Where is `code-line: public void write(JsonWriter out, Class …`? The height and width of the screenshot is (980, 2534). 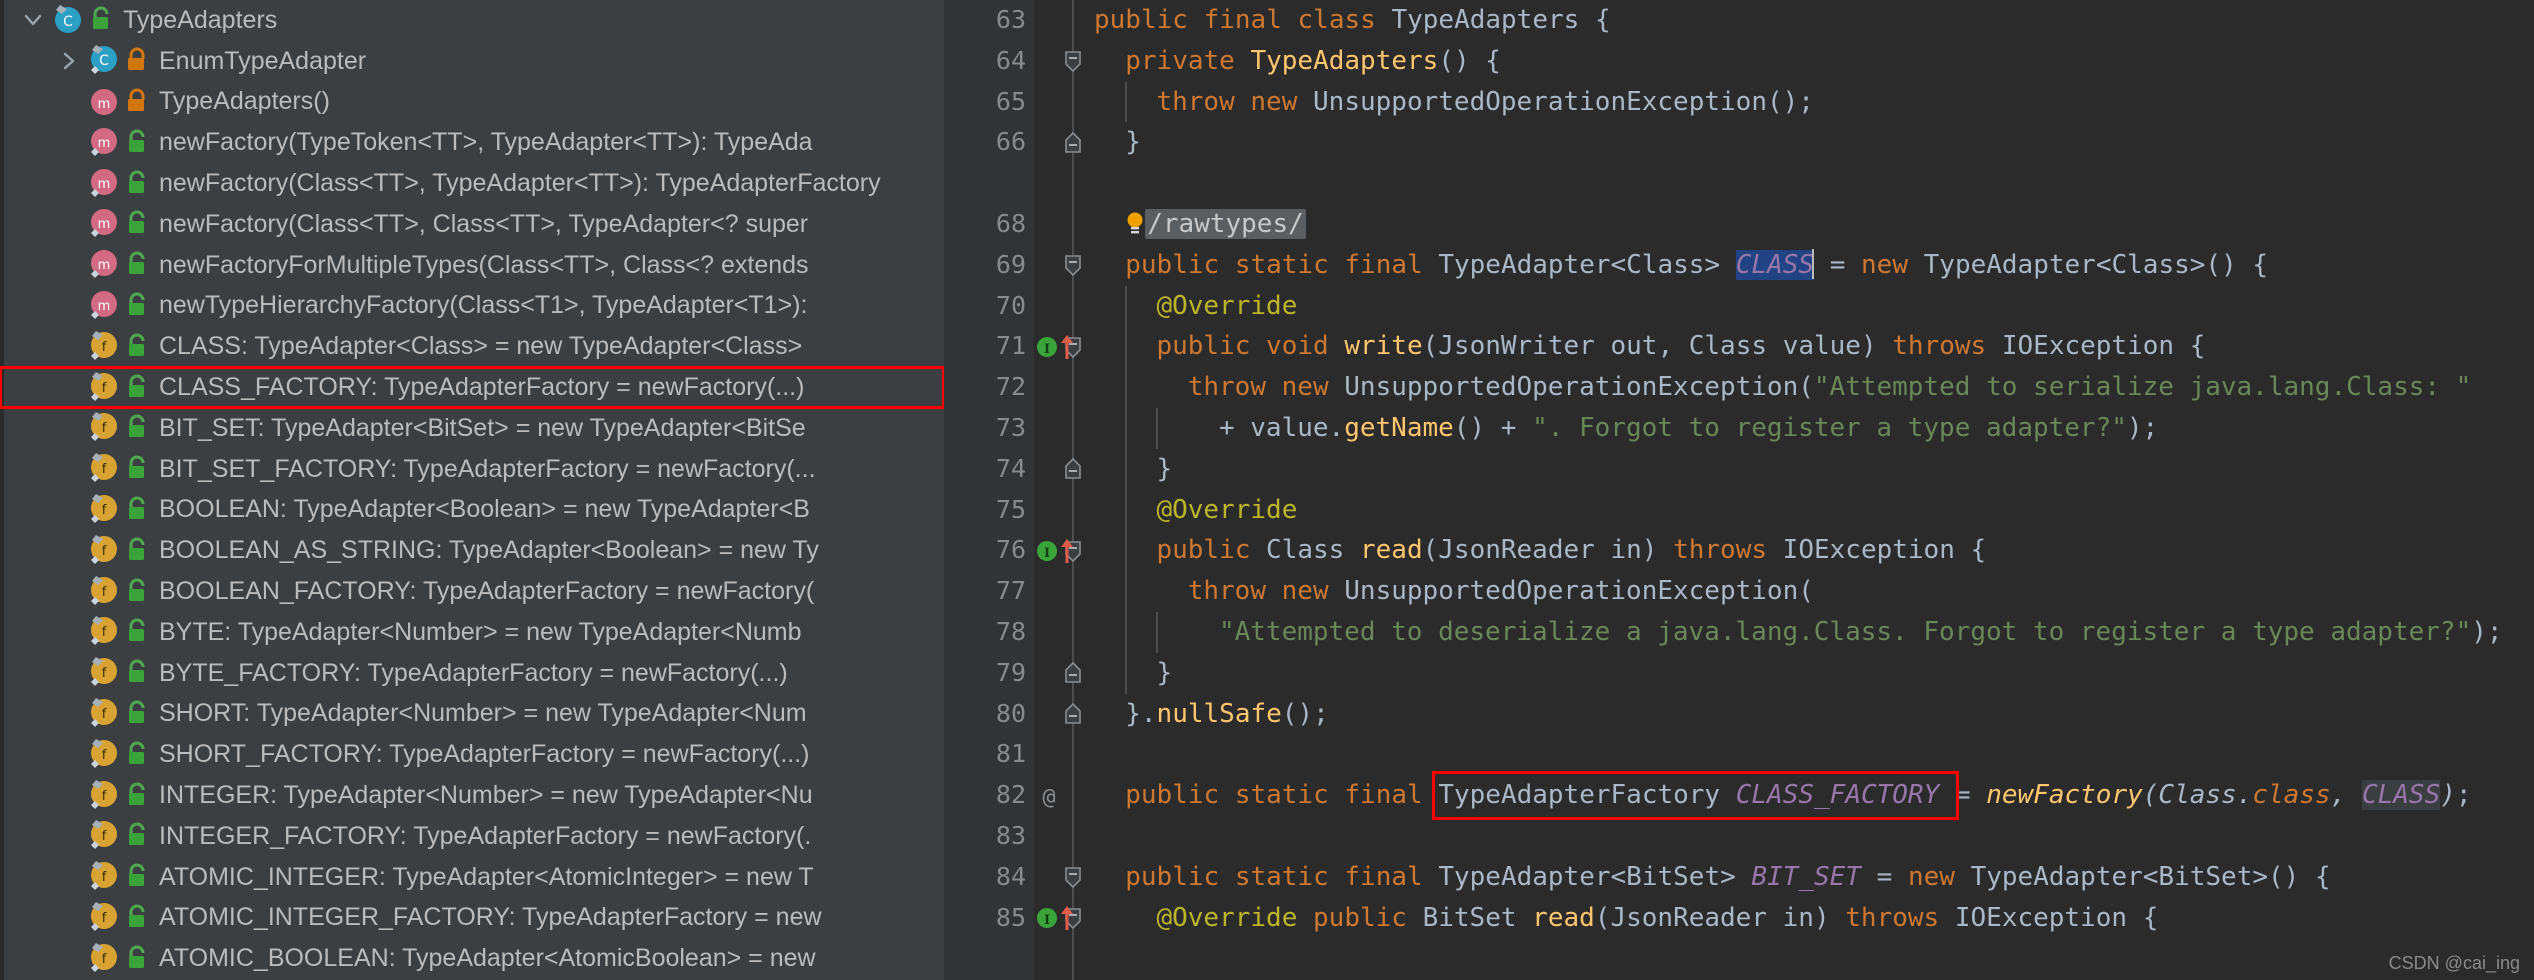
code-line: public void write(JsonWriter out, Class … is located at coordinates (1680, 346).